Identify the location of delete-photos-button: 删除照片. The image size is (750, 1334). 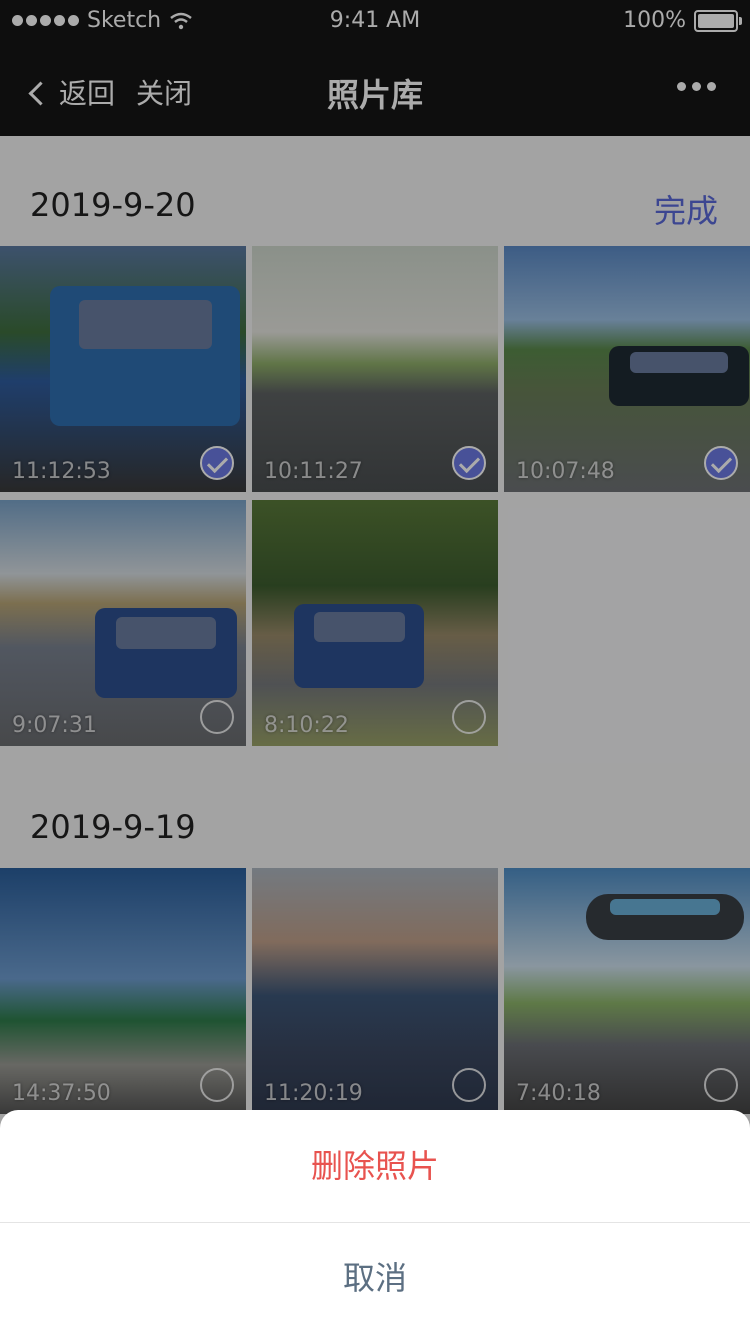
(375, 1166).